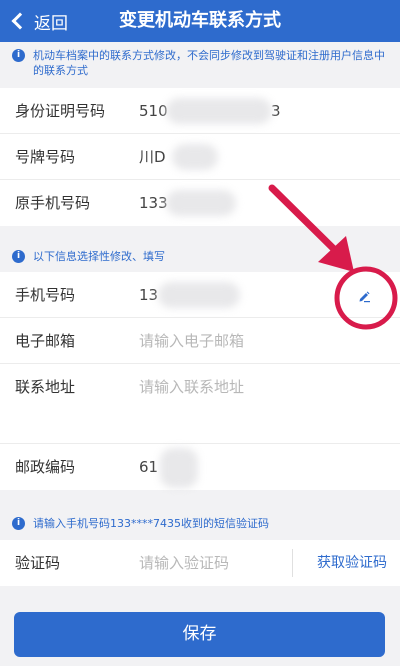 Image resolution: width=400 pixels, height=666 pixels. Describe the element at coordinates (200, 467) in the screenshot. I see `postal-code-row: 邮政编码 61` at that location.